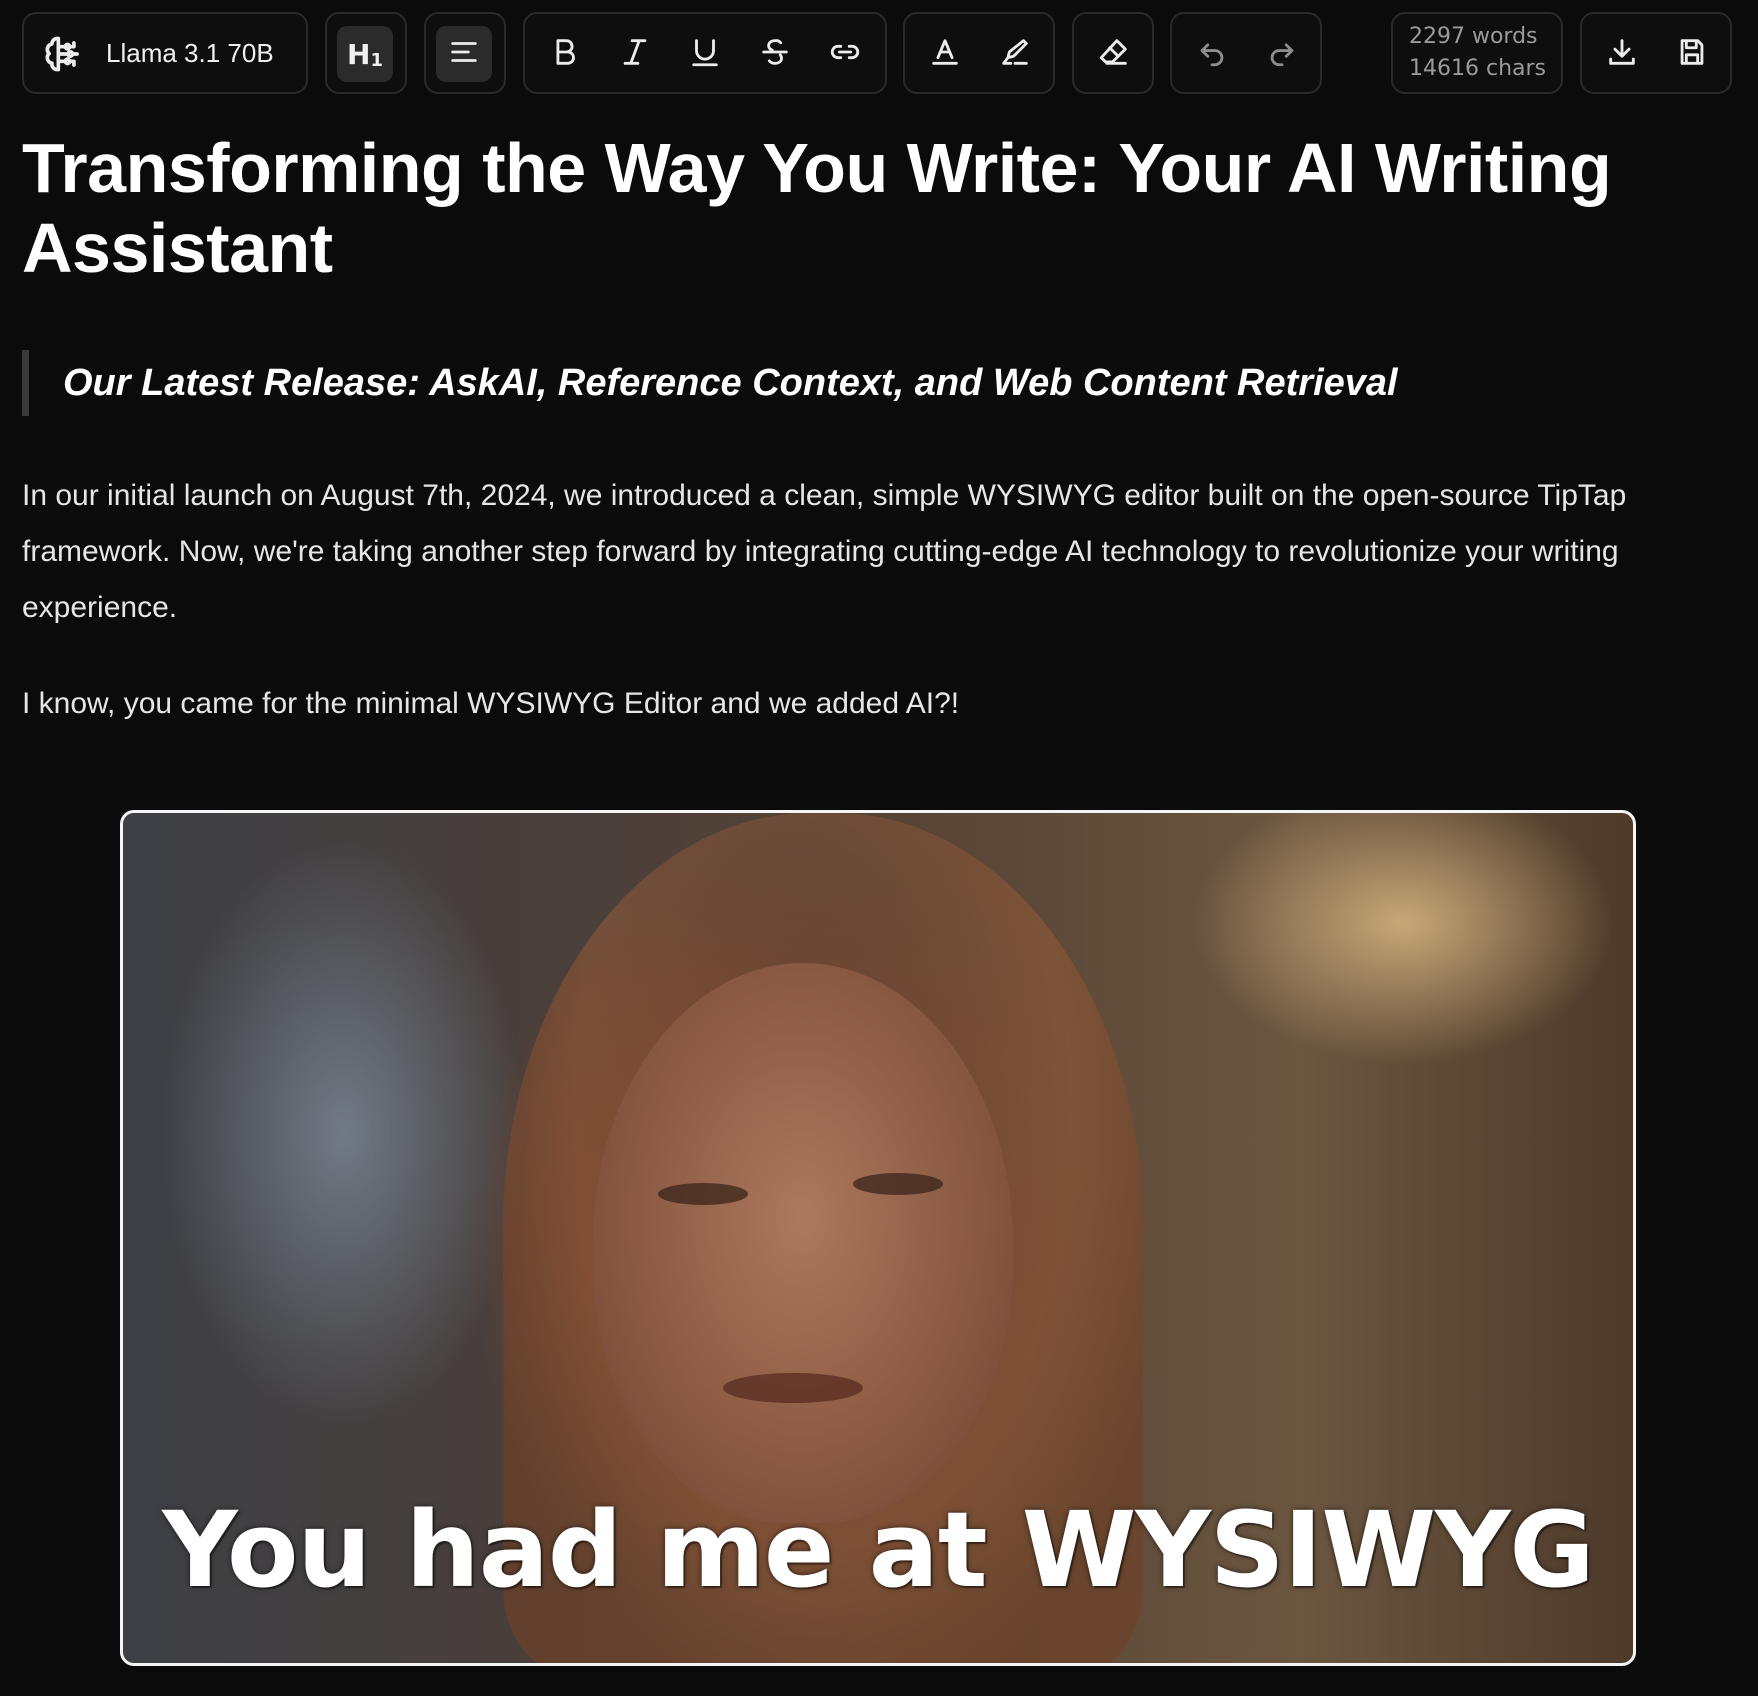 The image size is (1758, 1696). I want to click on save-button, so click(1692, 54).